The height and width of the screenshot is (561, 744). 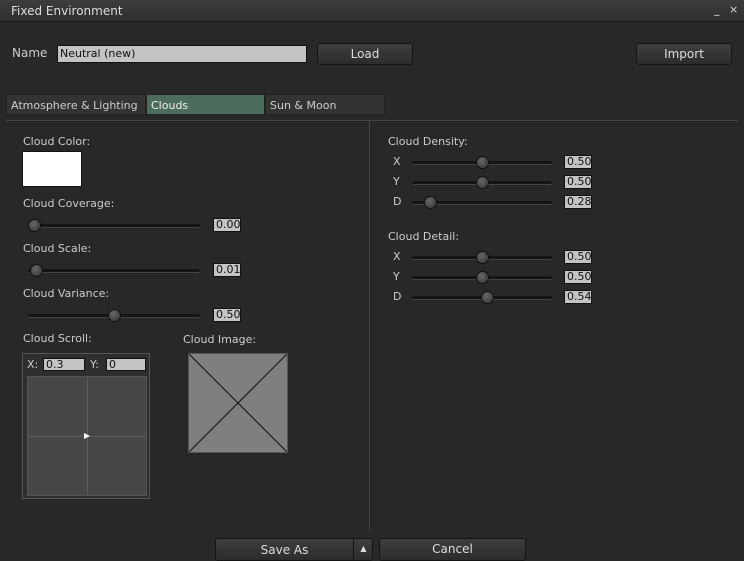 I want to click on name-label: Name, so click(x=30, y=53).